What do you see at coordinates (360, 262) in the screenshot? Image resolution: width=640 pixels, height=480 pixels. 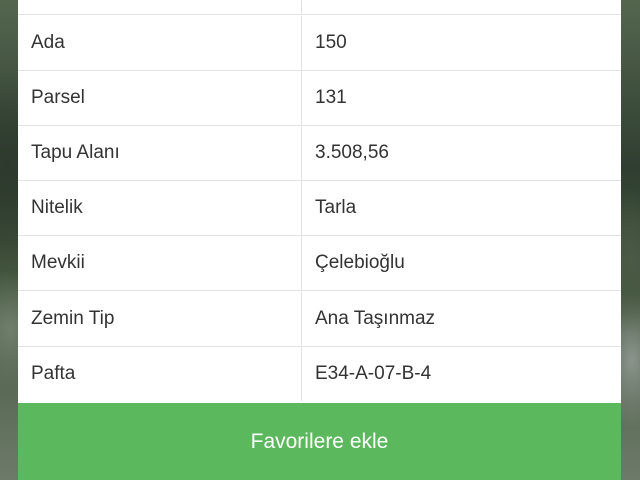 I see `row-value: Çelebioğlu` at bounding box center [360, 262].